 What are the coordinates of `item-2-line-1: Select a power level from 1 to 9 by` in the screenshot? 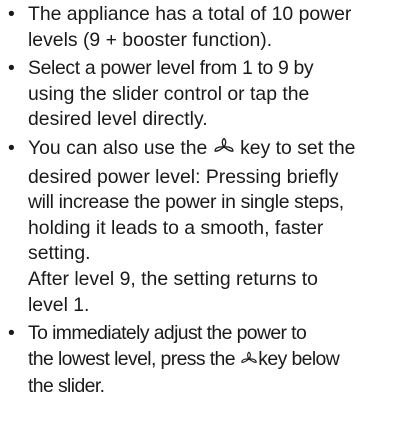 It's located at (171, 68).